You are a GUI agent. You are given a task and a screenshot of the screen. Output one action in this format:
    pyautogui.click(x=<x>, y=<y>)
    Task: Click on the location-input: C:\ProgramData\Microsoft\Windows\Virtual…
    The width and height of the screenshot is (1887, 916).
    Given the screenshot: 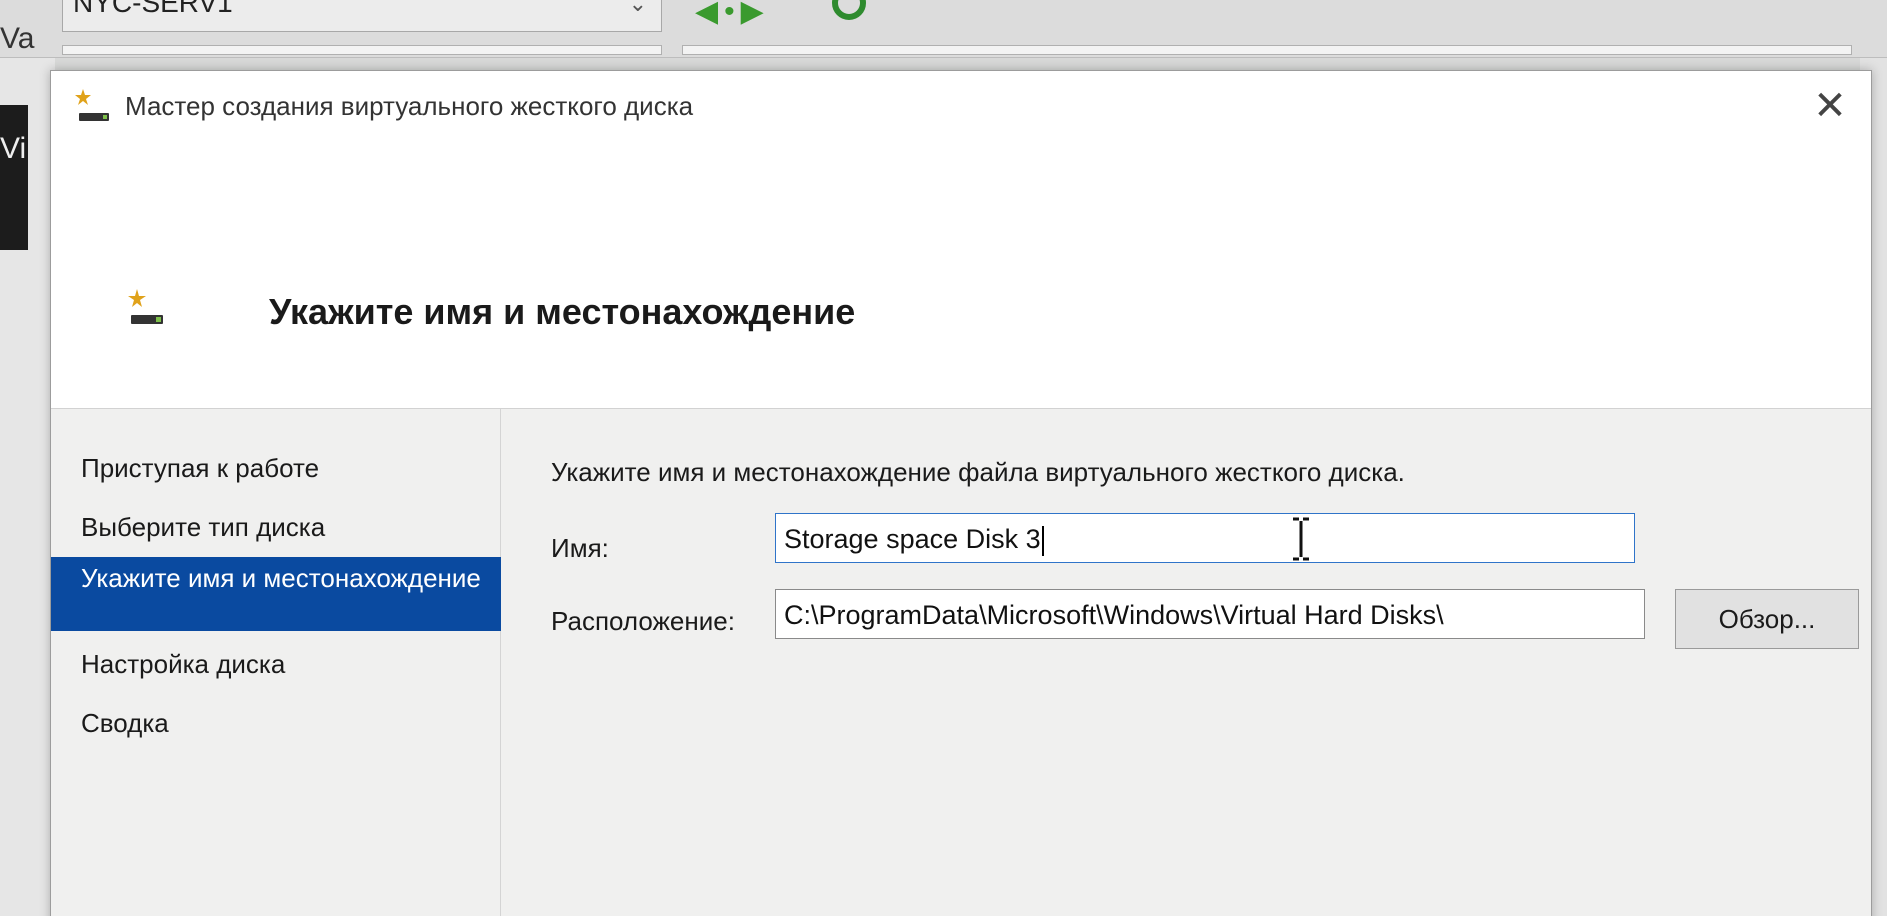 What is the action you would take?
    pyautogui.click(x=1210, y=614)
    